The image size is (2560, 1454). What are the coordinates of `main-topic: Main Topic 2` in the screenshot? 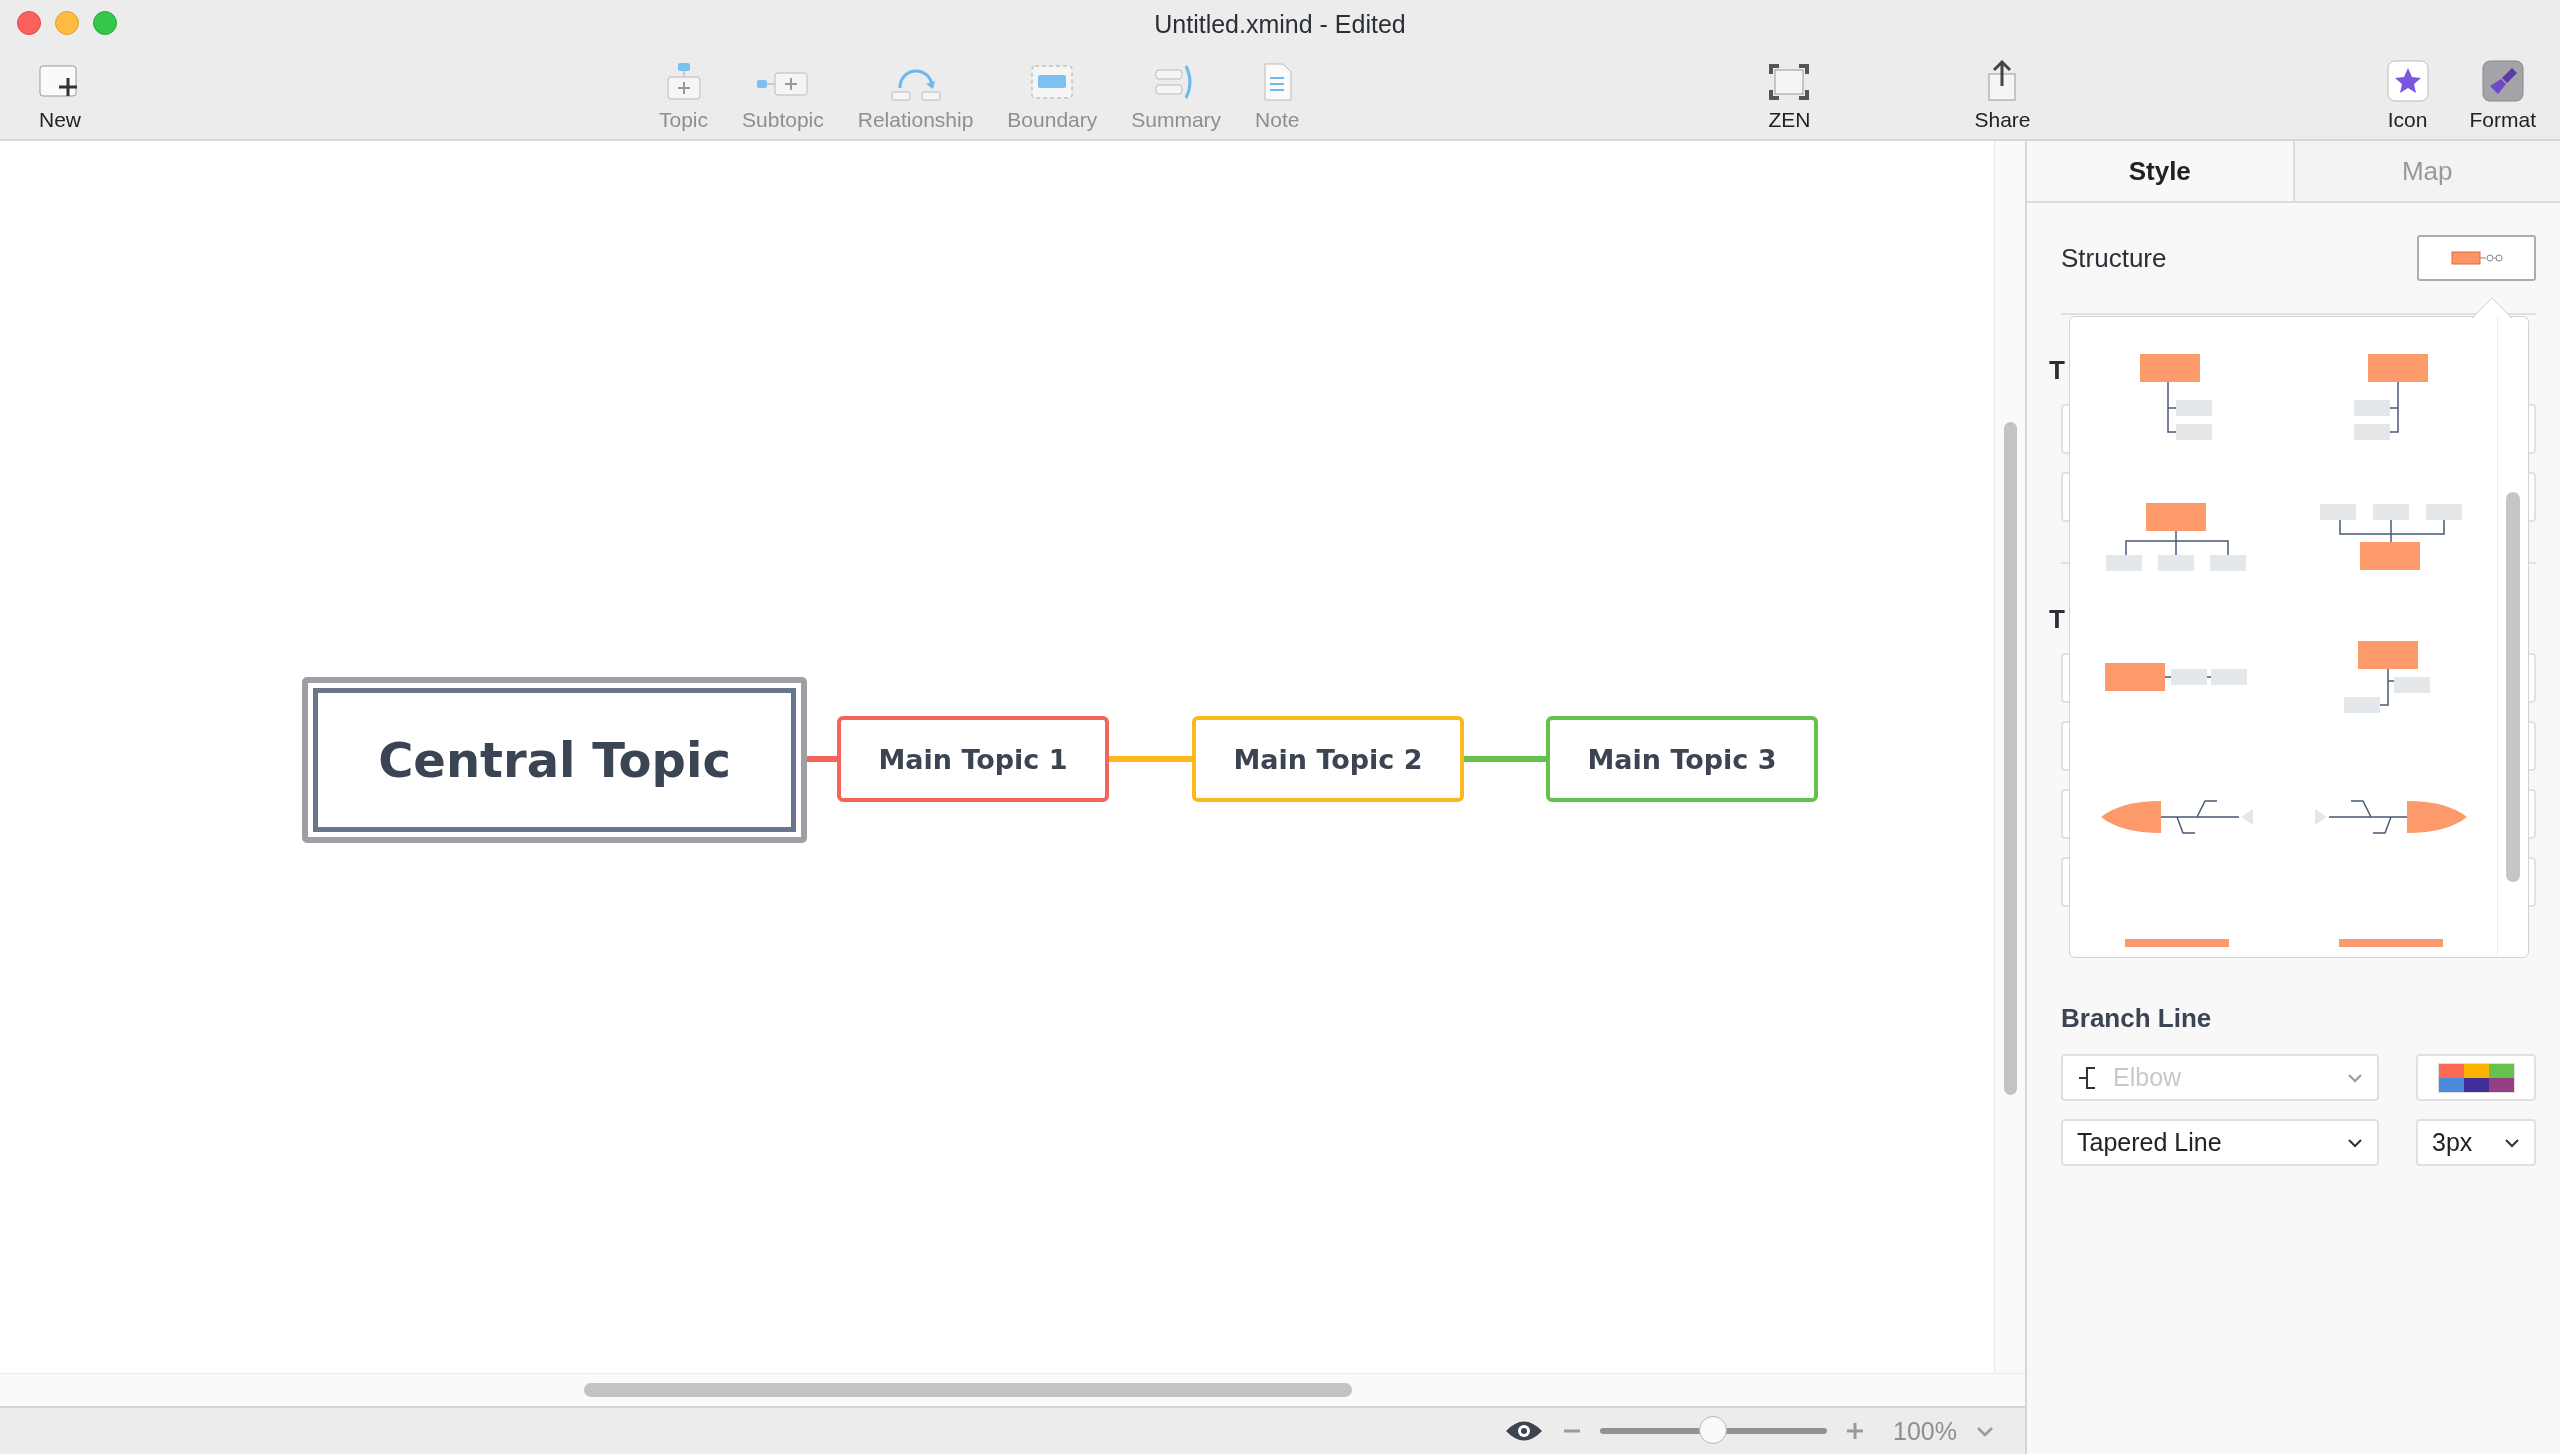 It's located at (1328, 759).